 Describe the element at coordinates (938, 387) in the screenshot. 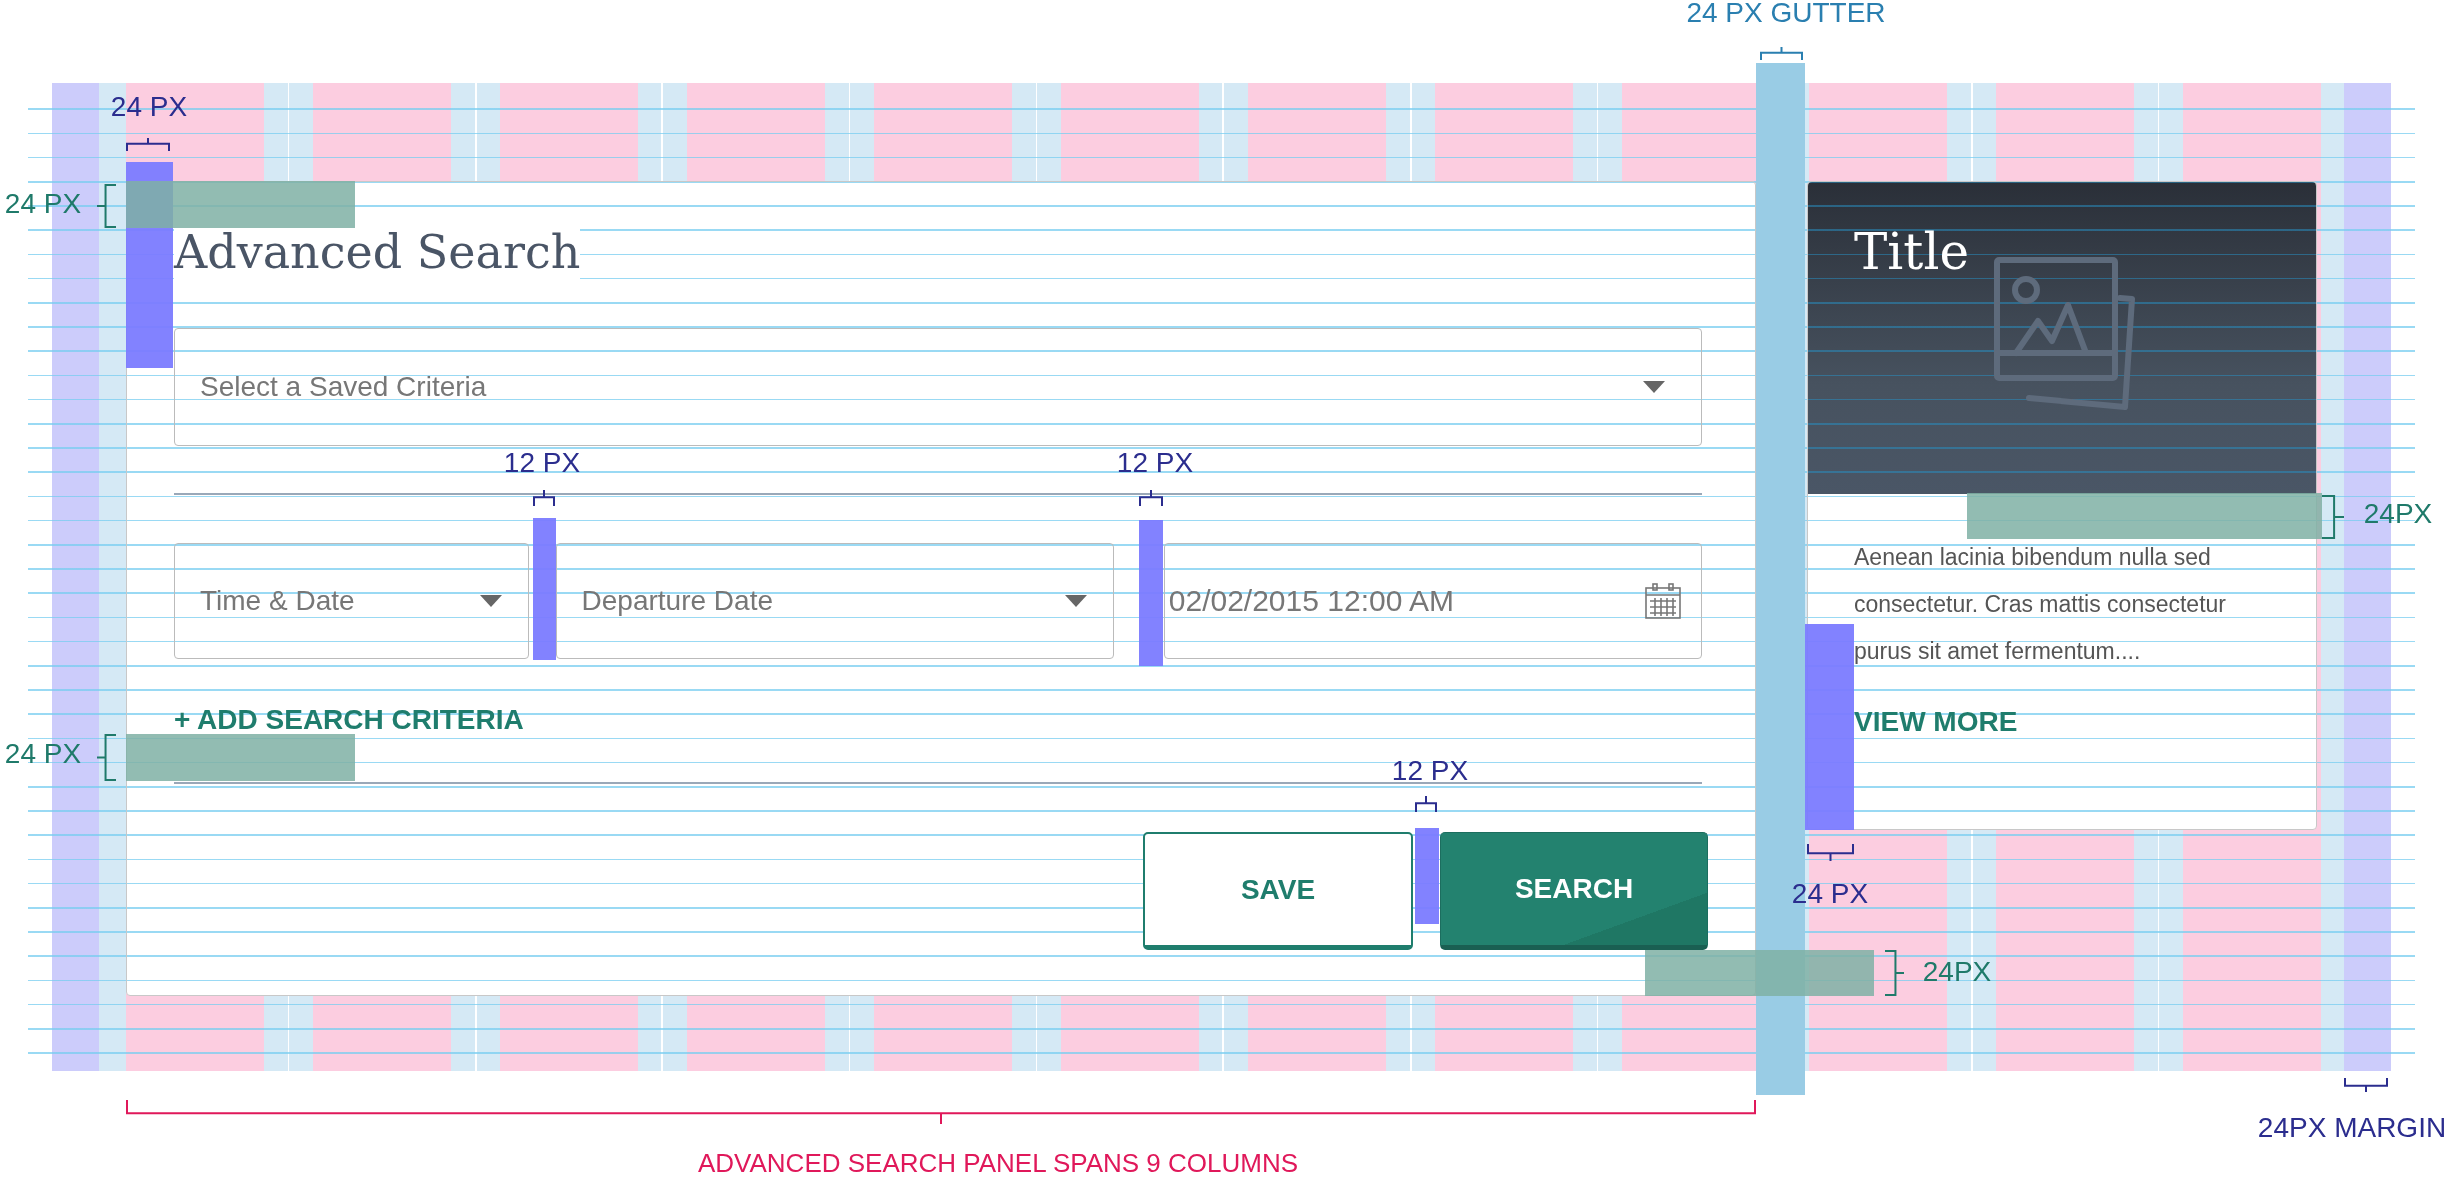

I see `criteria-dropdown: Select a Saved Criteria` at that location.